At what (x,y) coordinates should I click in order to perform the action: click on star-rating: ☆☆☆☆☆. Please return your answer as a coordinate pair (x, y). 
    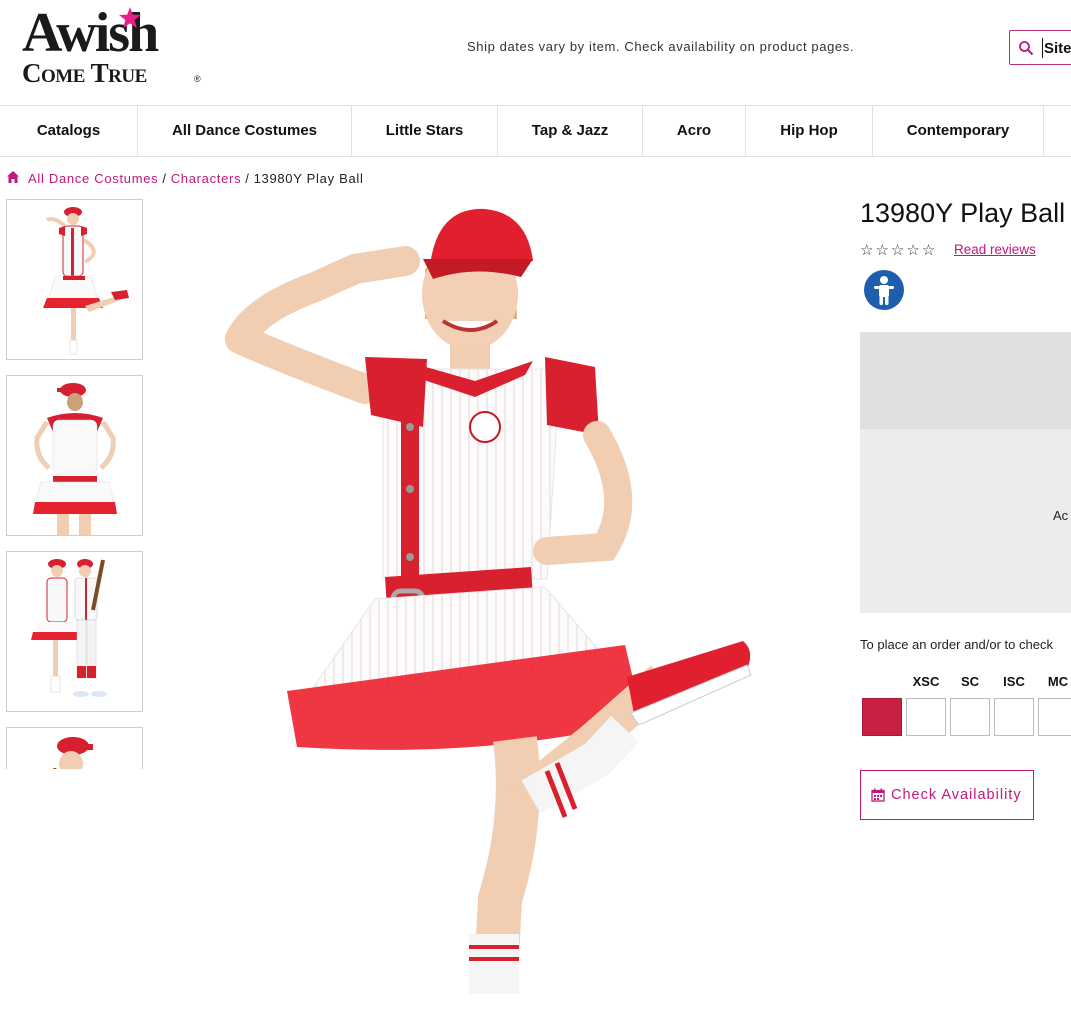
    Looking at the image, I should click on (899, 250).